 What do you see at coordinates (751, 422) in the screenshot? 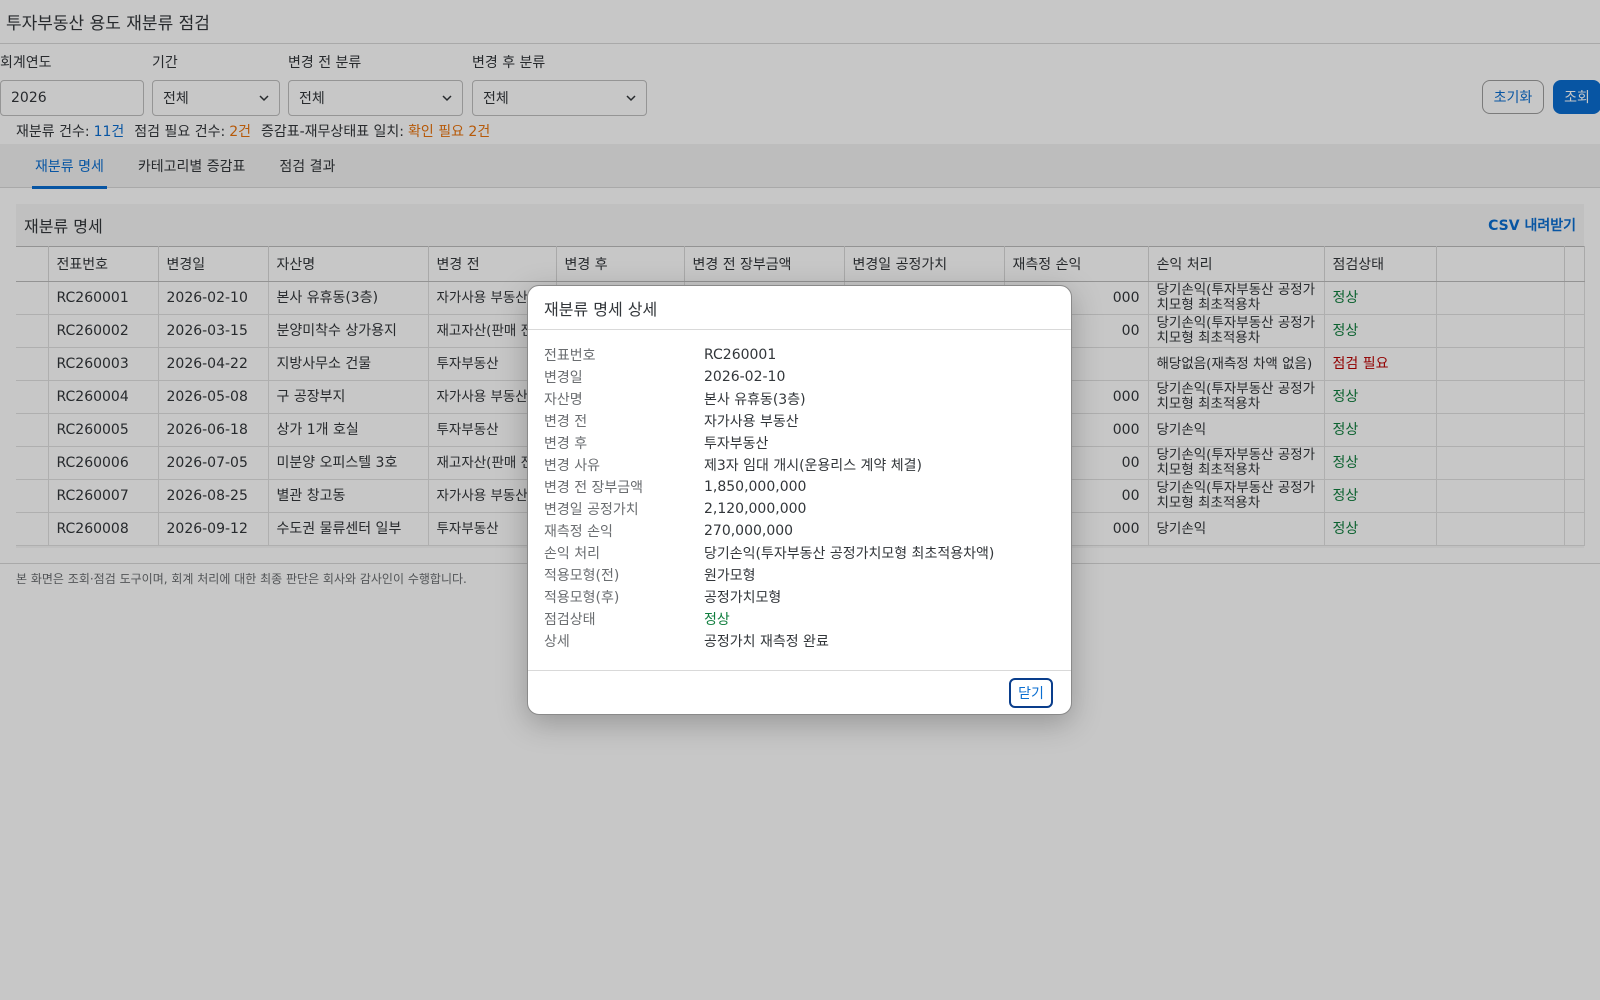
I see `detail-value: 자가사용 부동산` at bounding box center [751, 422].